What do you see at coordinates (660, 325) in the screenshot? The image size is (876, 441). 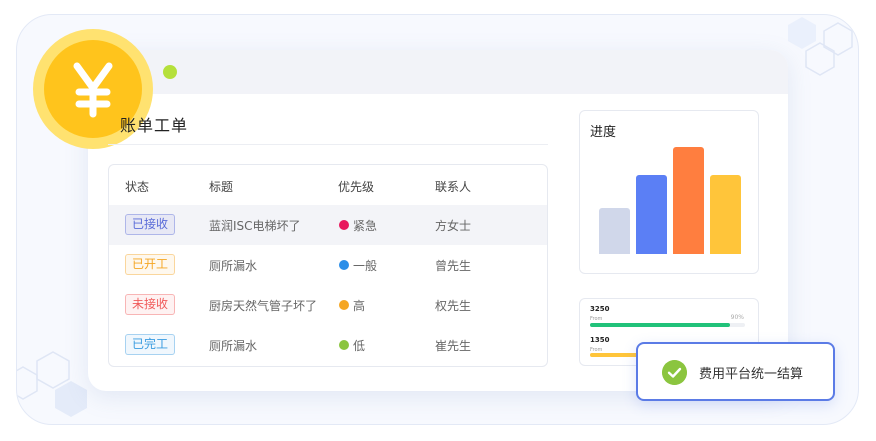 I see `progress-fill` at bounding box center [660, 325].